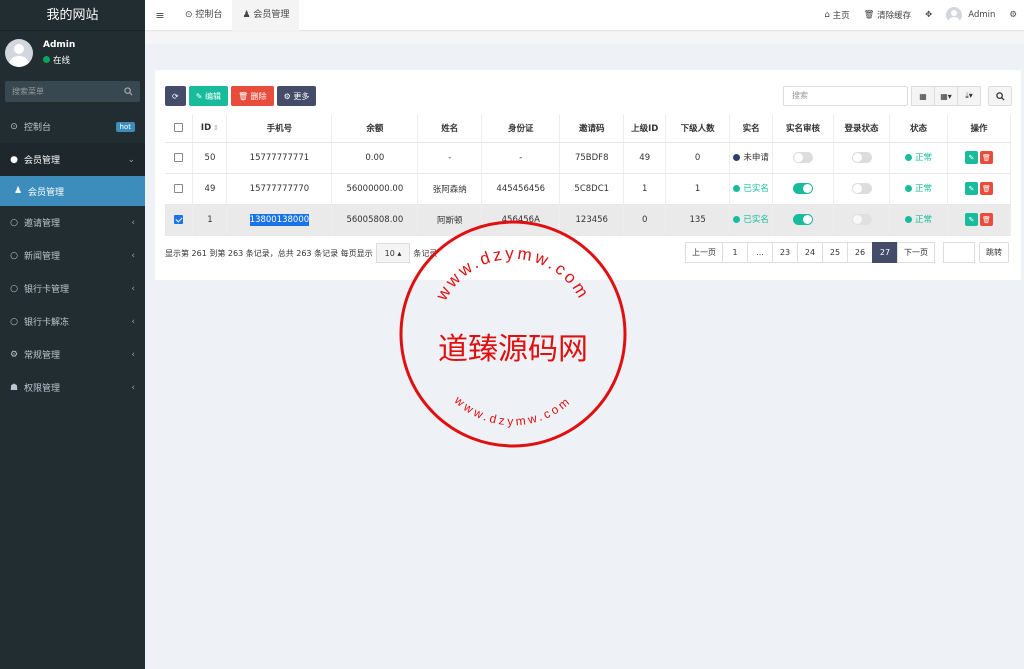  Describe the element at coordinates (946, 96) in the screenshot. I see `columns-button: ▦▾` at that location.